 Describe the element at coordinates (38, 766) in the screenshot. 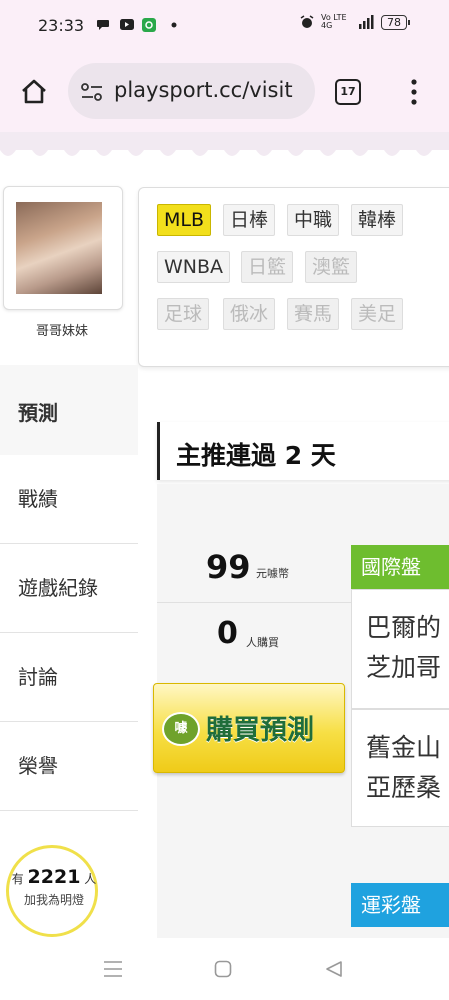

I see `menu-item-label: 榮譽` at that location.